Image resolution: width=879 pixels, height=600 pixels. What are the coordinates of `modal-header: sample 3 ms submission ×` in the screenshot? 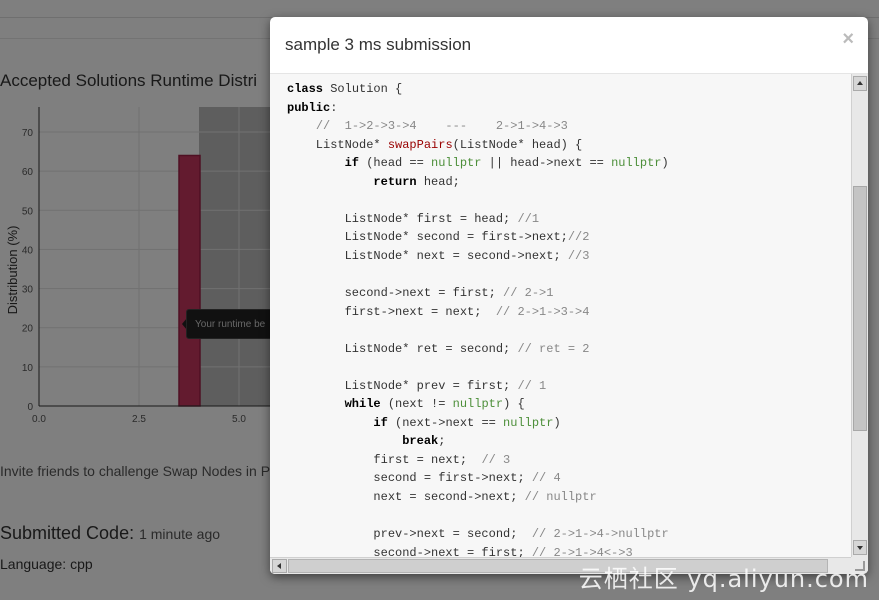 It's located at (569, 45).